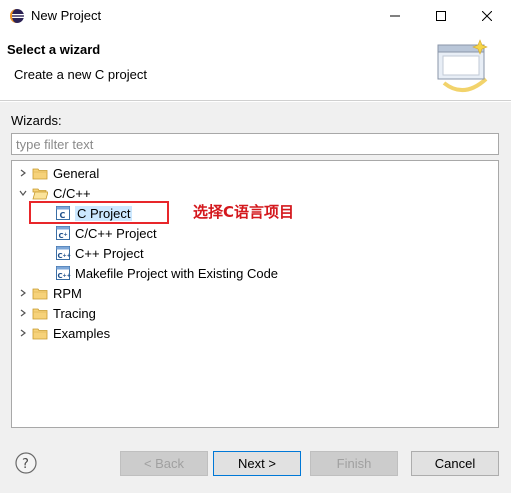 This screenshot has width=511, height=493. I want to click on cpp-project-icon: C ++, so click(63, 253).